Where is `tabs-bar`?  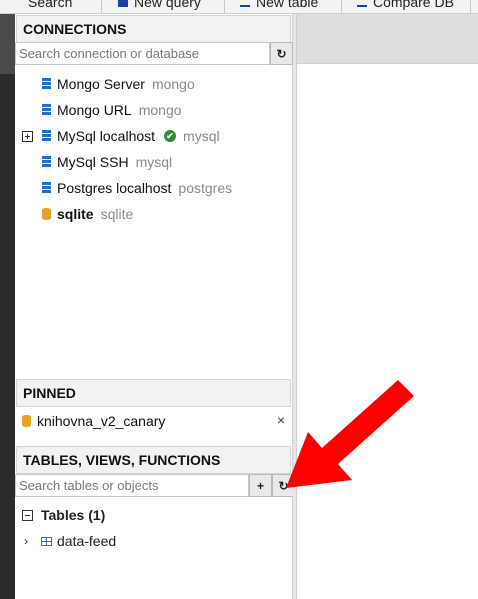 tabs-bar is located at coordinates (387, 39).